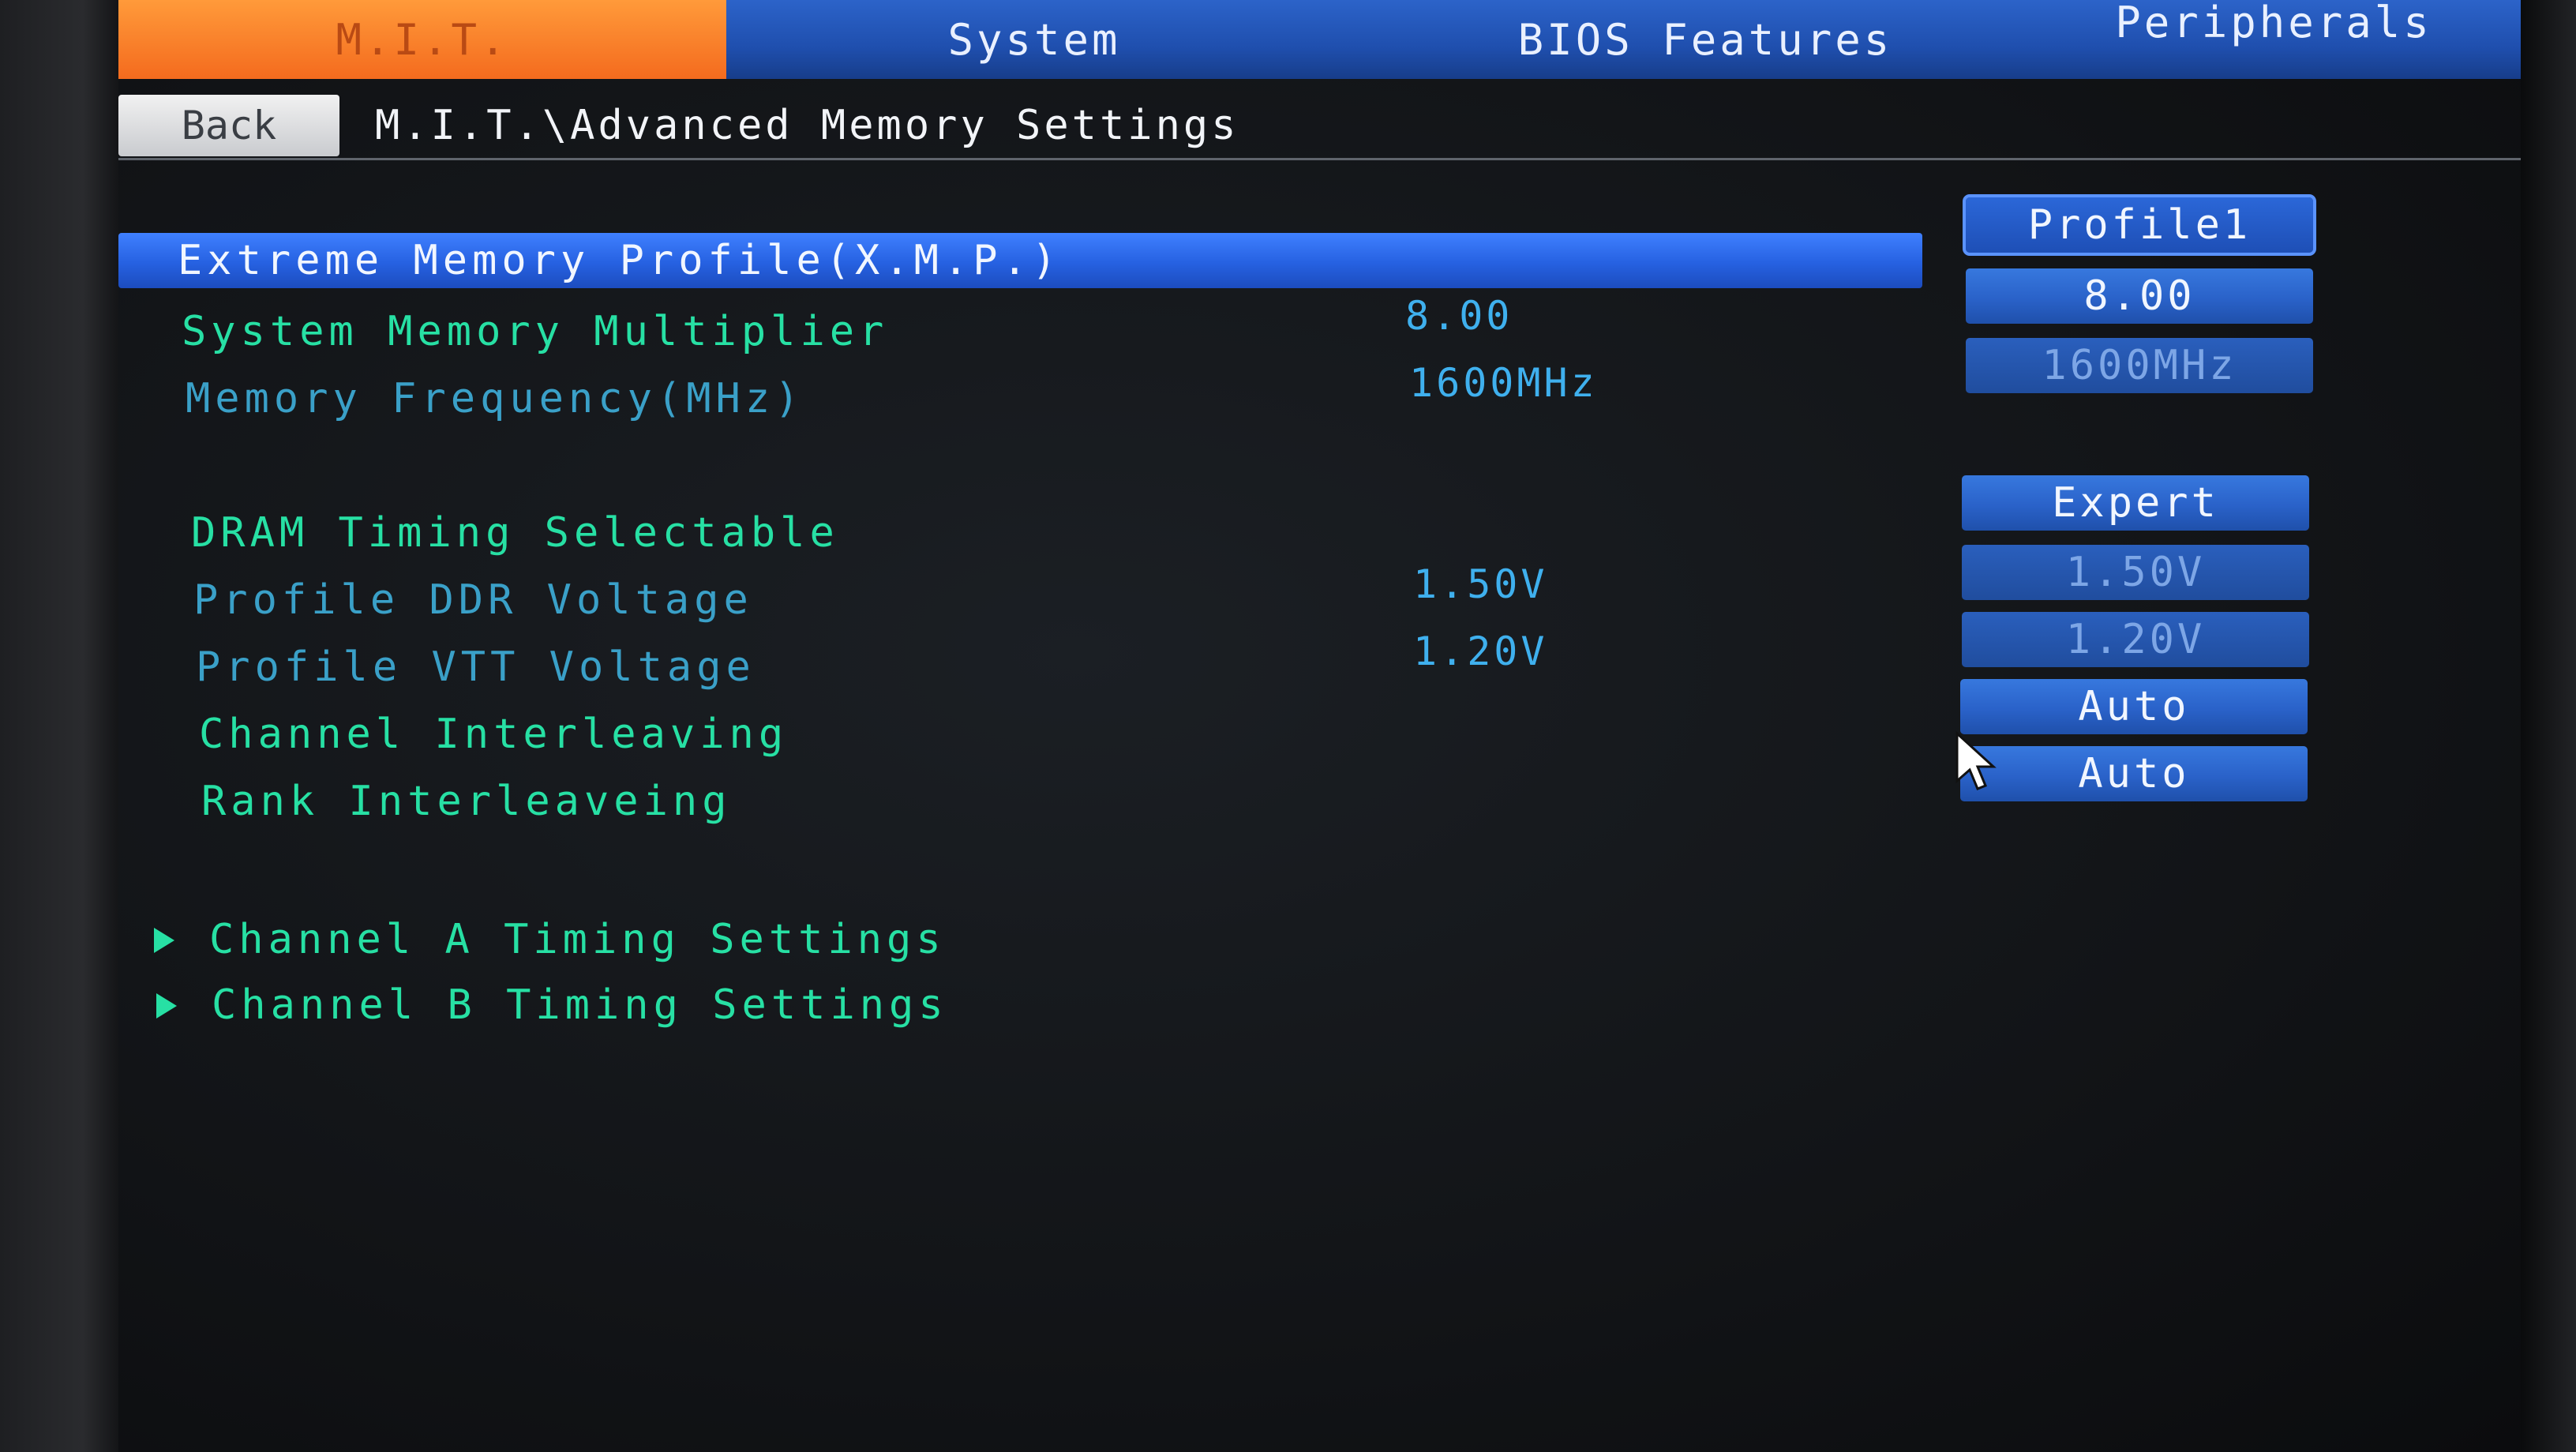 This screenshot has width=2576, height=1452. What do you see at coordinates (228, 125) in the screenshot?
I see `back-button: Back` at bounding box center [228, 125].